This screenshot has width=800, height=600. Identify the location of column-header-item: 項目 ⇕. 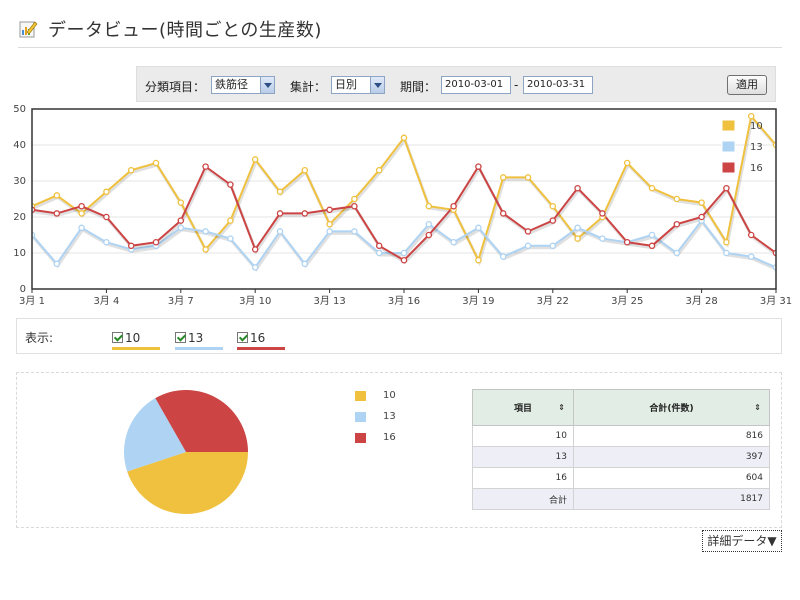
(523, 407).